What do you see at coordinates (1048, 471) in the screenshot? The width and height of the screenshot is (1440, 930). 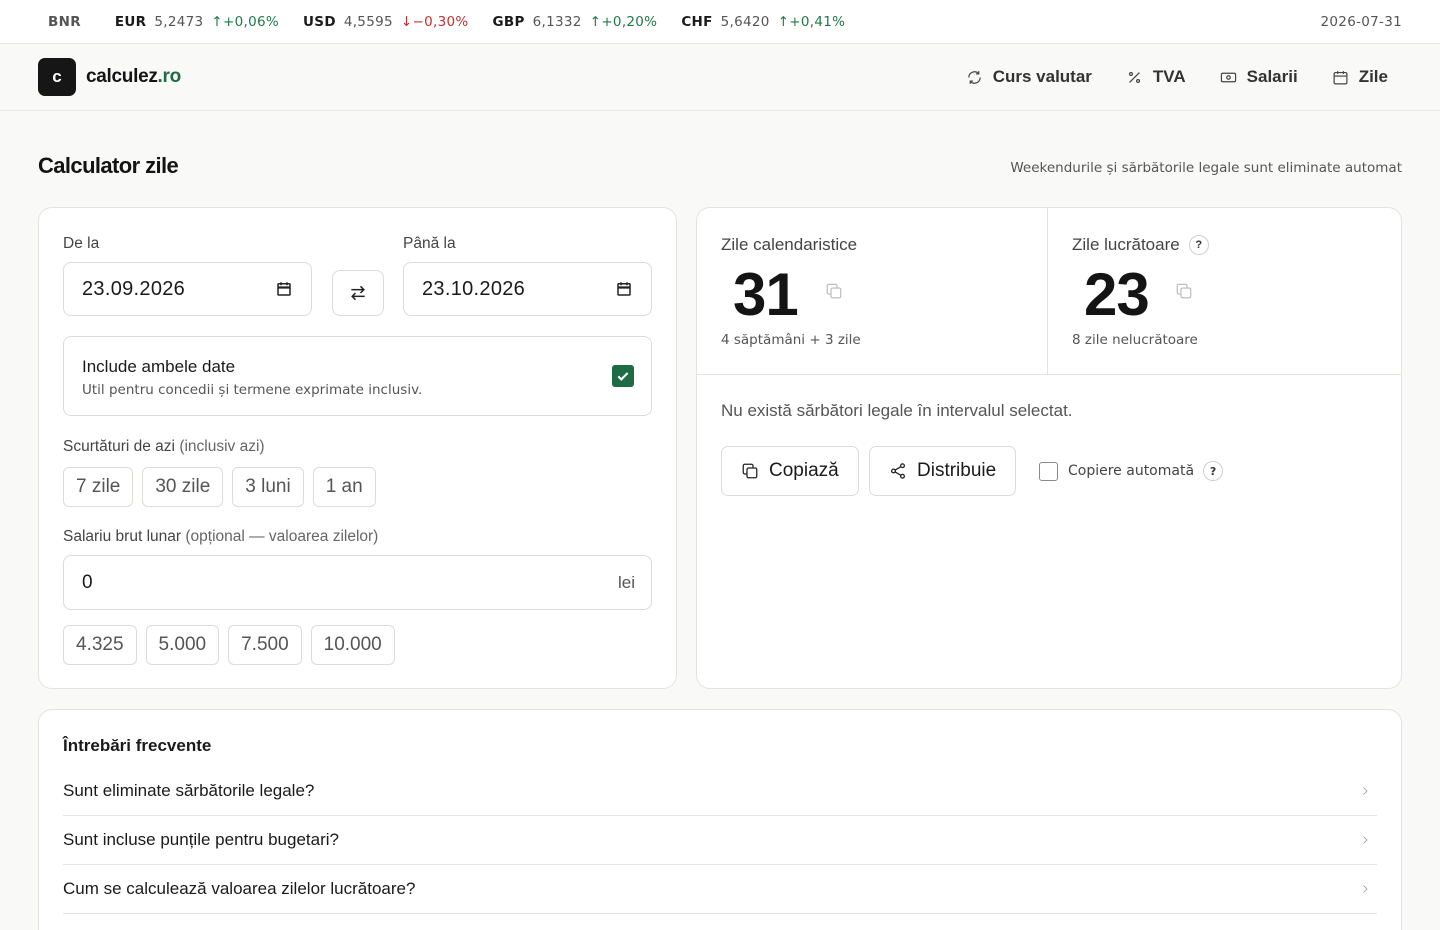 I see `autocopy-checkbox` at bounding box center [1048, 471].